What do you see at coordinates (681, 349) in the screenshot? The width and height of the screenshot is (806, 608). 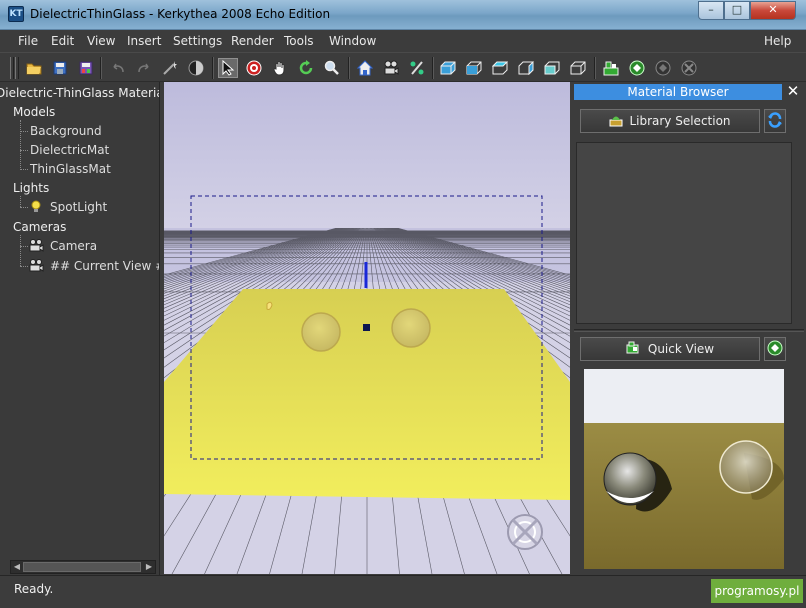 I see `quick-view-label: Quick View` at bounding box center [681, 349].